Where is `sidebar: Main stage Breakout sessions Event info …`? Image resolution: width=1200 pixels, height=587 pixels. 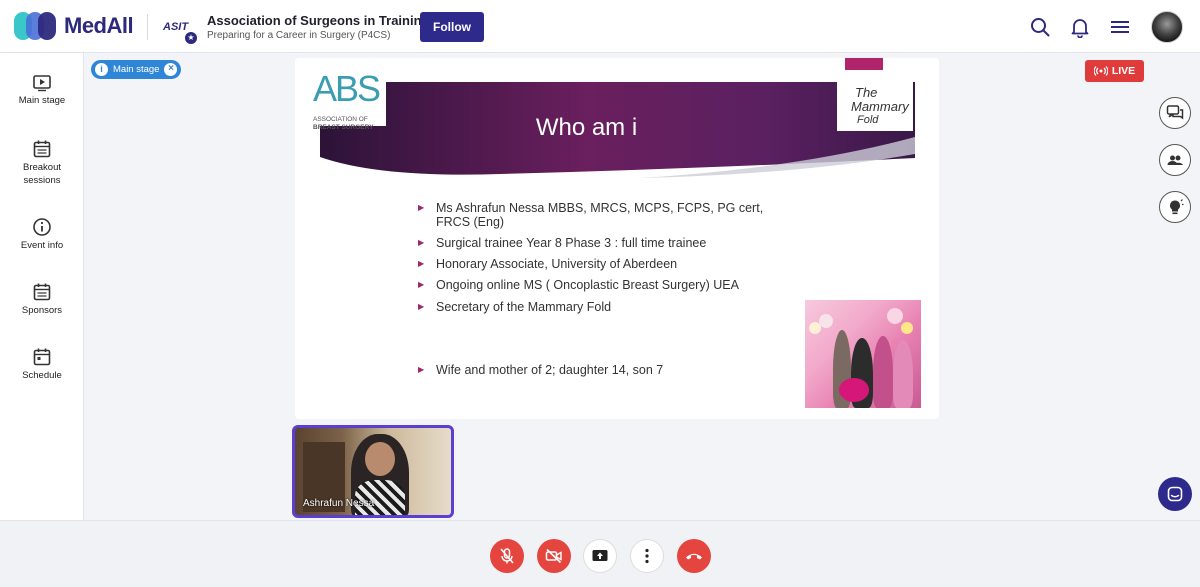 sidebar: Main stage Breakout sessions Event info … is located at coordinates (42, 286).